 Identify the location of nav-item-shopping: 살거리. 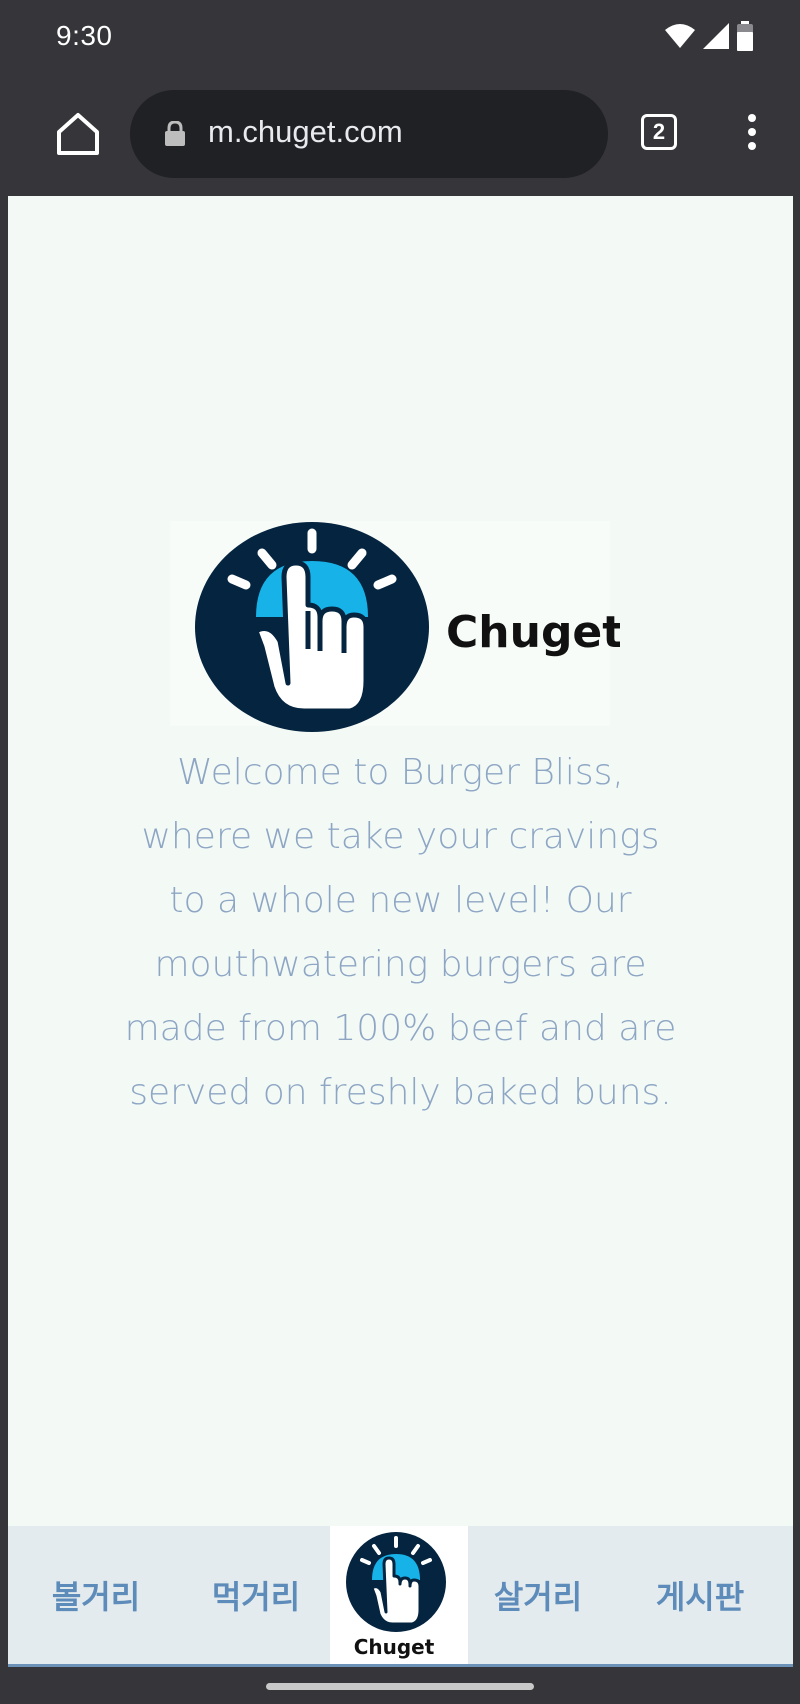
(538, 1595).